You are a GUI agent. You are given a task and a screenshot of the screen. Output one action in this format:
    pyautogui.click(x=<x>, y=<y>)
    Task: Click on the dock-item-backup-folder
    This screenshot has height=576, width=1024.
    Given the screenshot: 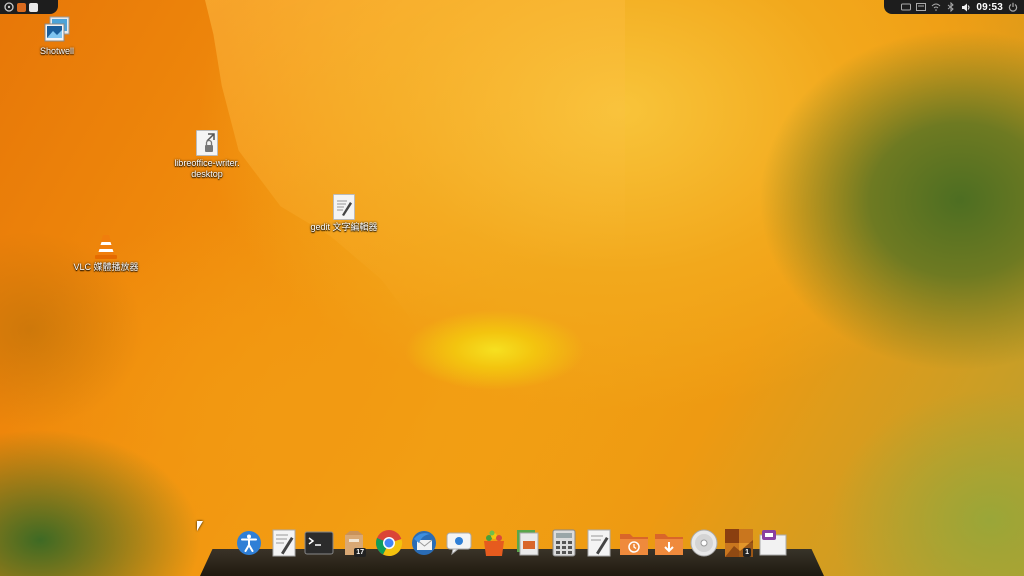 What is the action you would take?
    pyautogui.click(x=634, y=543)
    